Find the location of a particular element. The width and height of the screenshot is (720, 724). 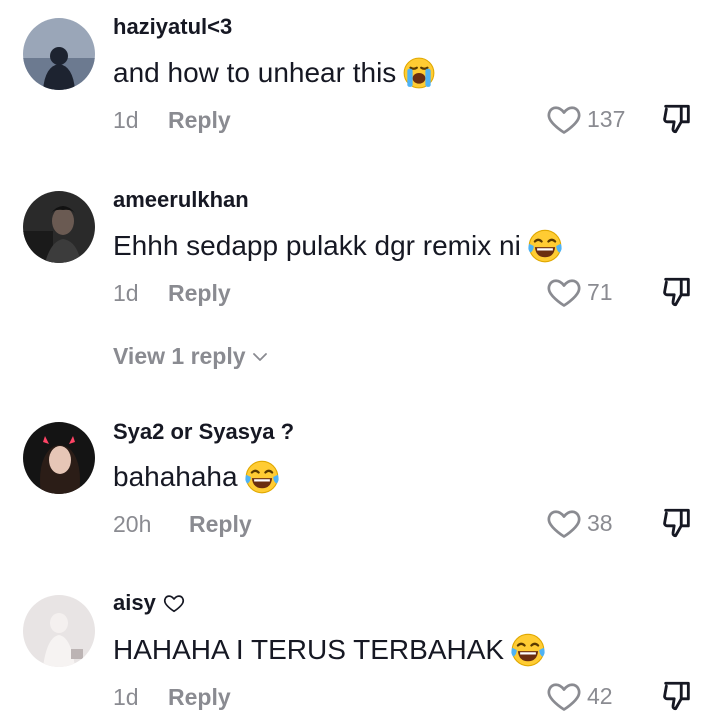

comment-text: bahahaha is located at coordinates (196, 477).